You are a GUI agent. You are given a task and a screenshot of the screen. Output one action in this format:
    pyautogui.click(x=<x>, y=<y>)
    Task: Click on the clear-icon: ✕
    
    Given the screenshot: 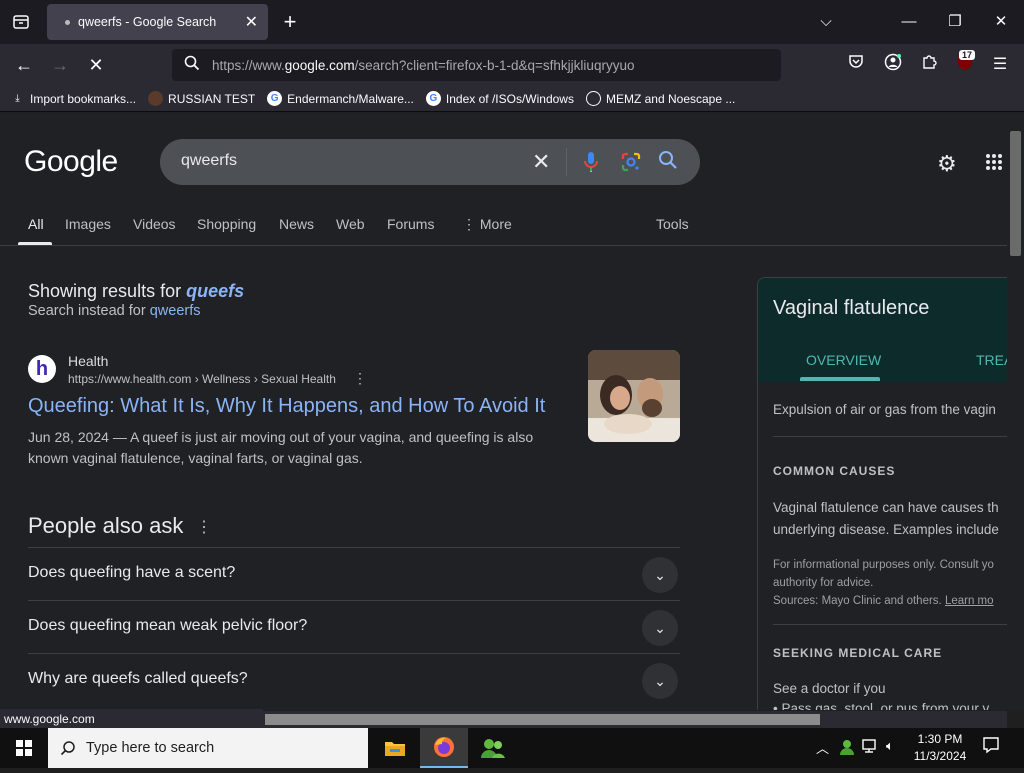 What is the action you would take?
    pyautogui.click(x=541, y=162)
    